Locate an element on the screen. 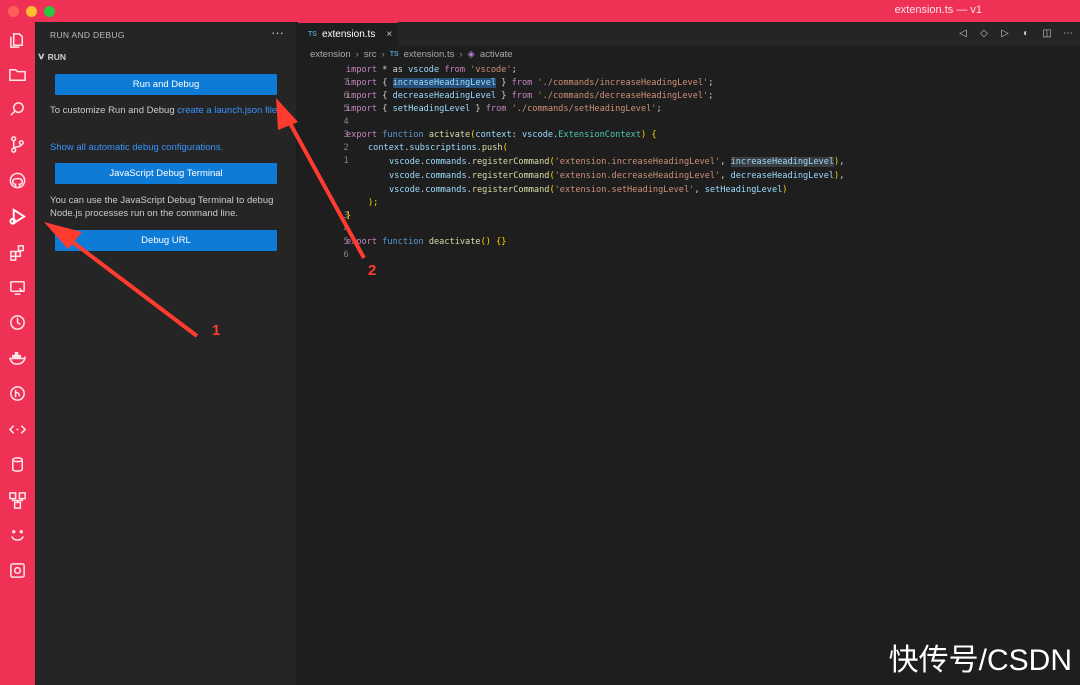 The height and width of the screenshot is (685, 1080). more-editor-actions-icon: ⋯ is located at coordinates (1068, 33).